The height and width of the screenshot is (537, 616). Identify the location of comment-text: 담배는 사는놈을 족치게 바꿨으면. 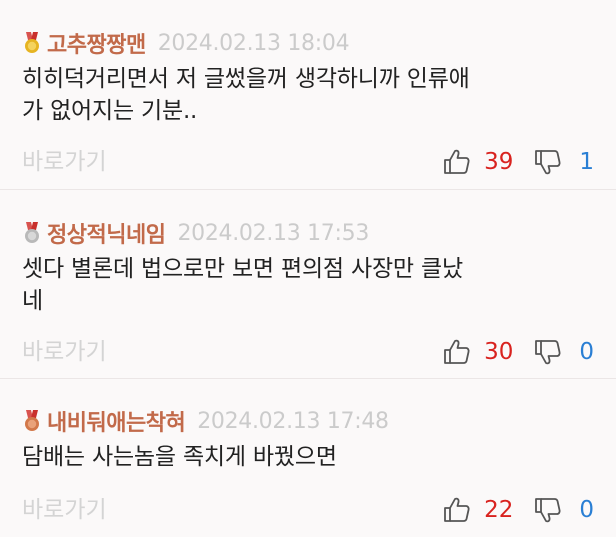
(312, 457).